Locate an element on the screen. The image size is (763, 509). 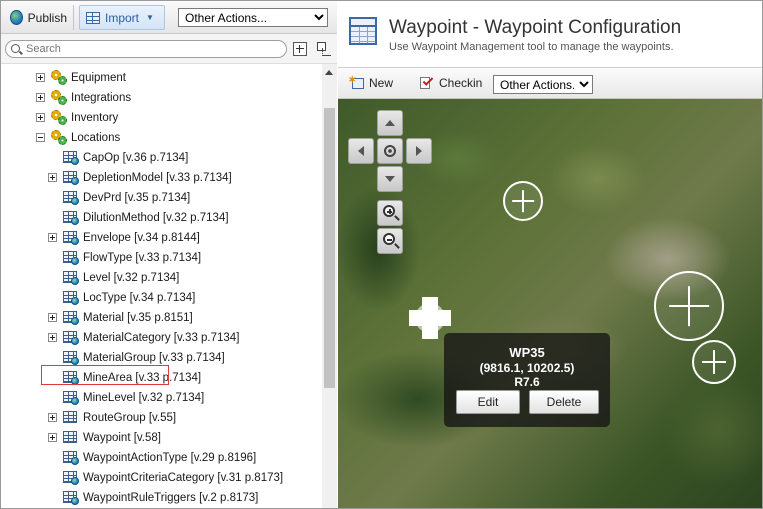
arrow-left-icon is located at coordinates (361, 151).